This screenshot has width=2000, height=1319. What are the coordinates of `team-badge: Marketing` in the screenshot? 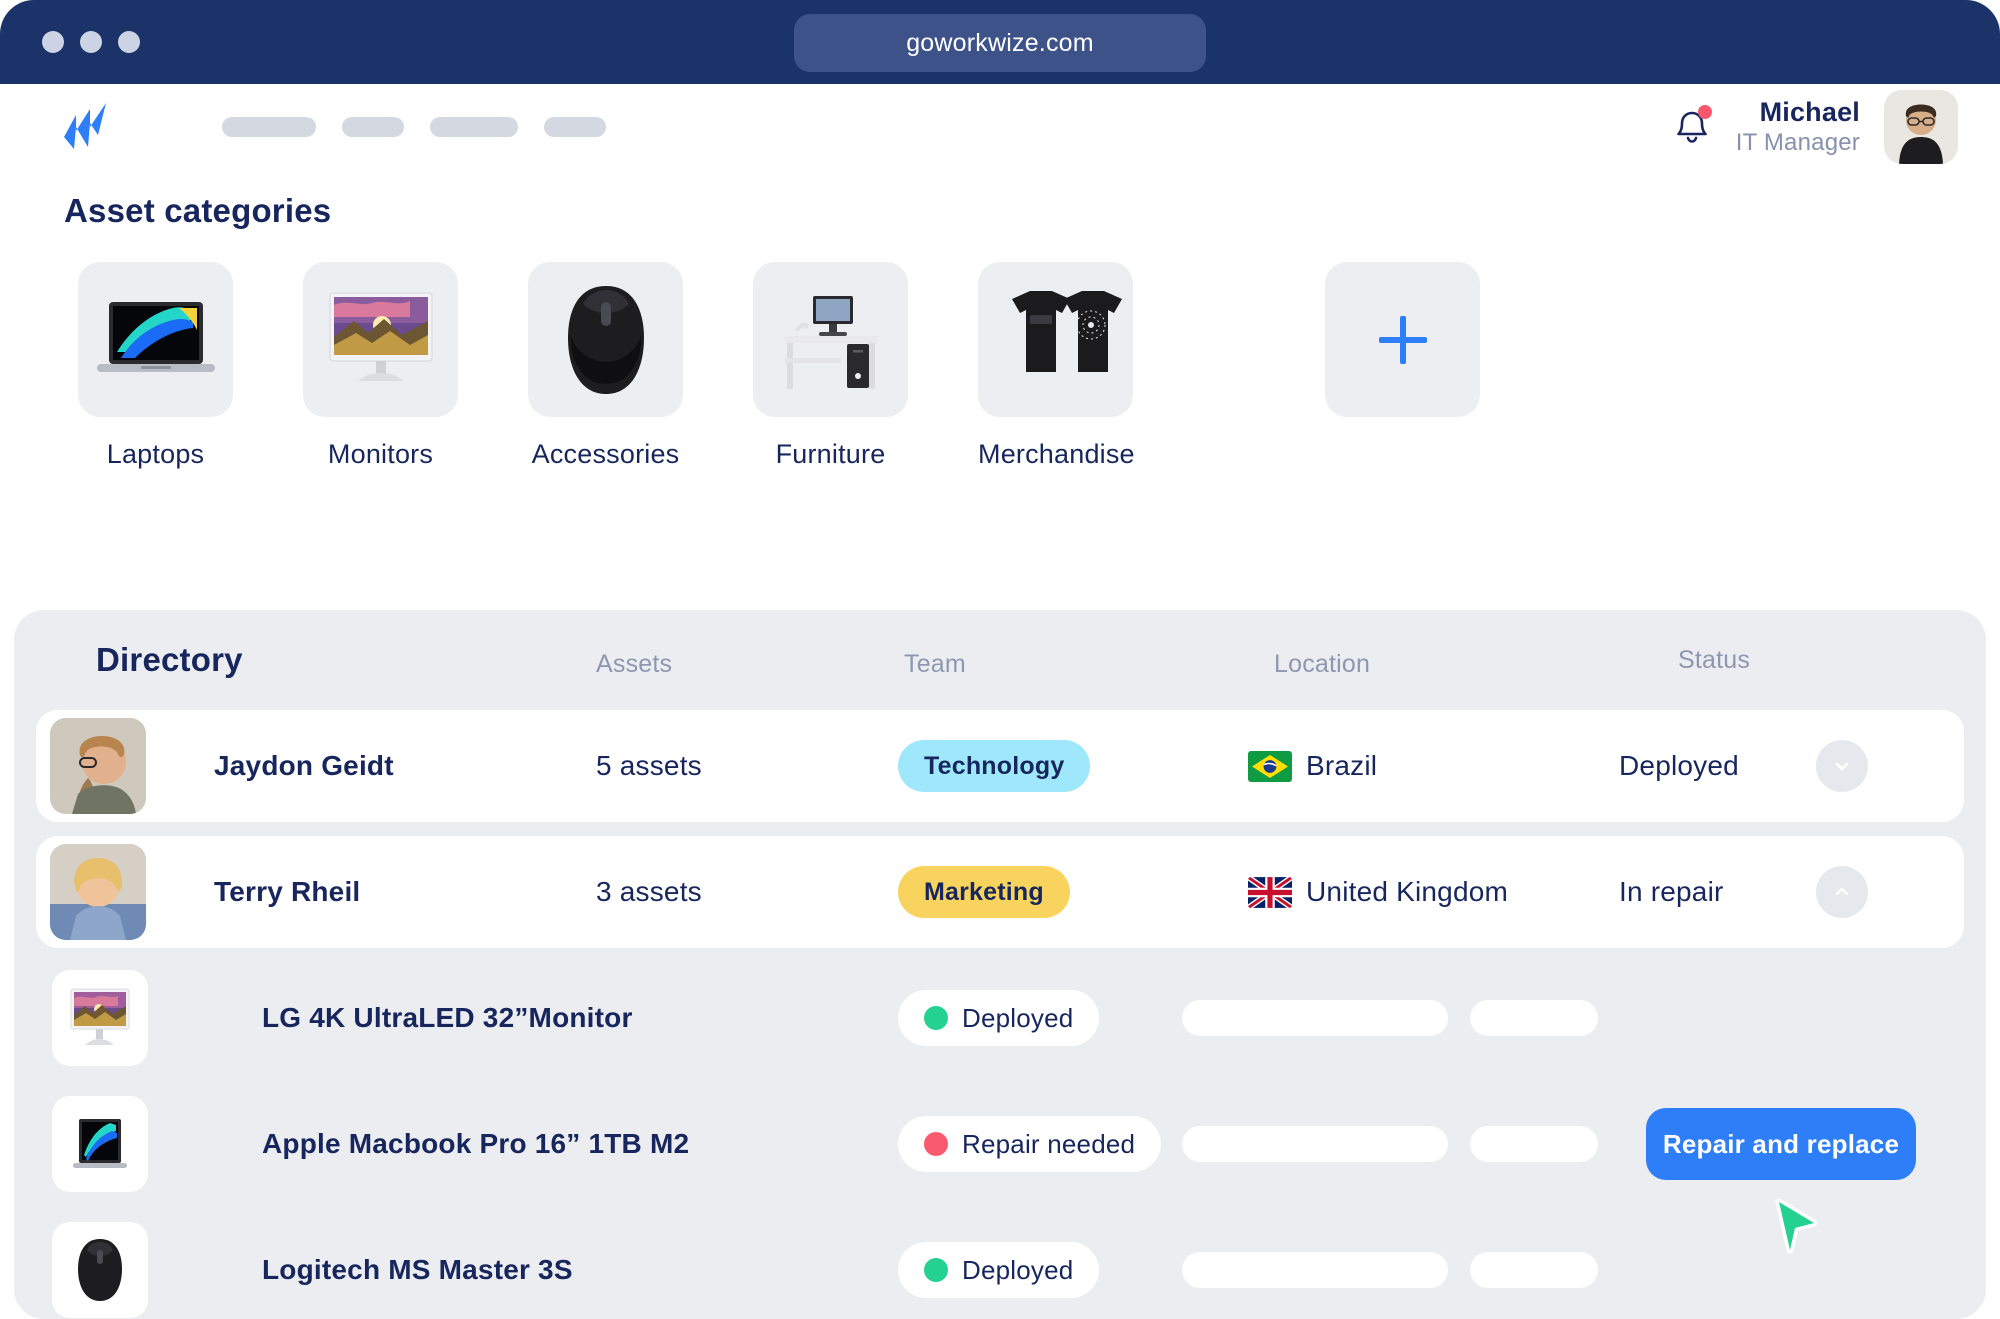 It's located at (984, 892).